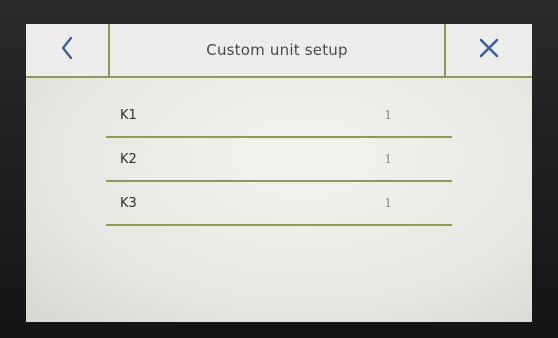 Image resolution: width=558 pixels, height=338 pixels. What do you see at coordinates (279, 116) in the screenshot?
I see `list-item-k1: K1 1` at bounding box center [279, 116].